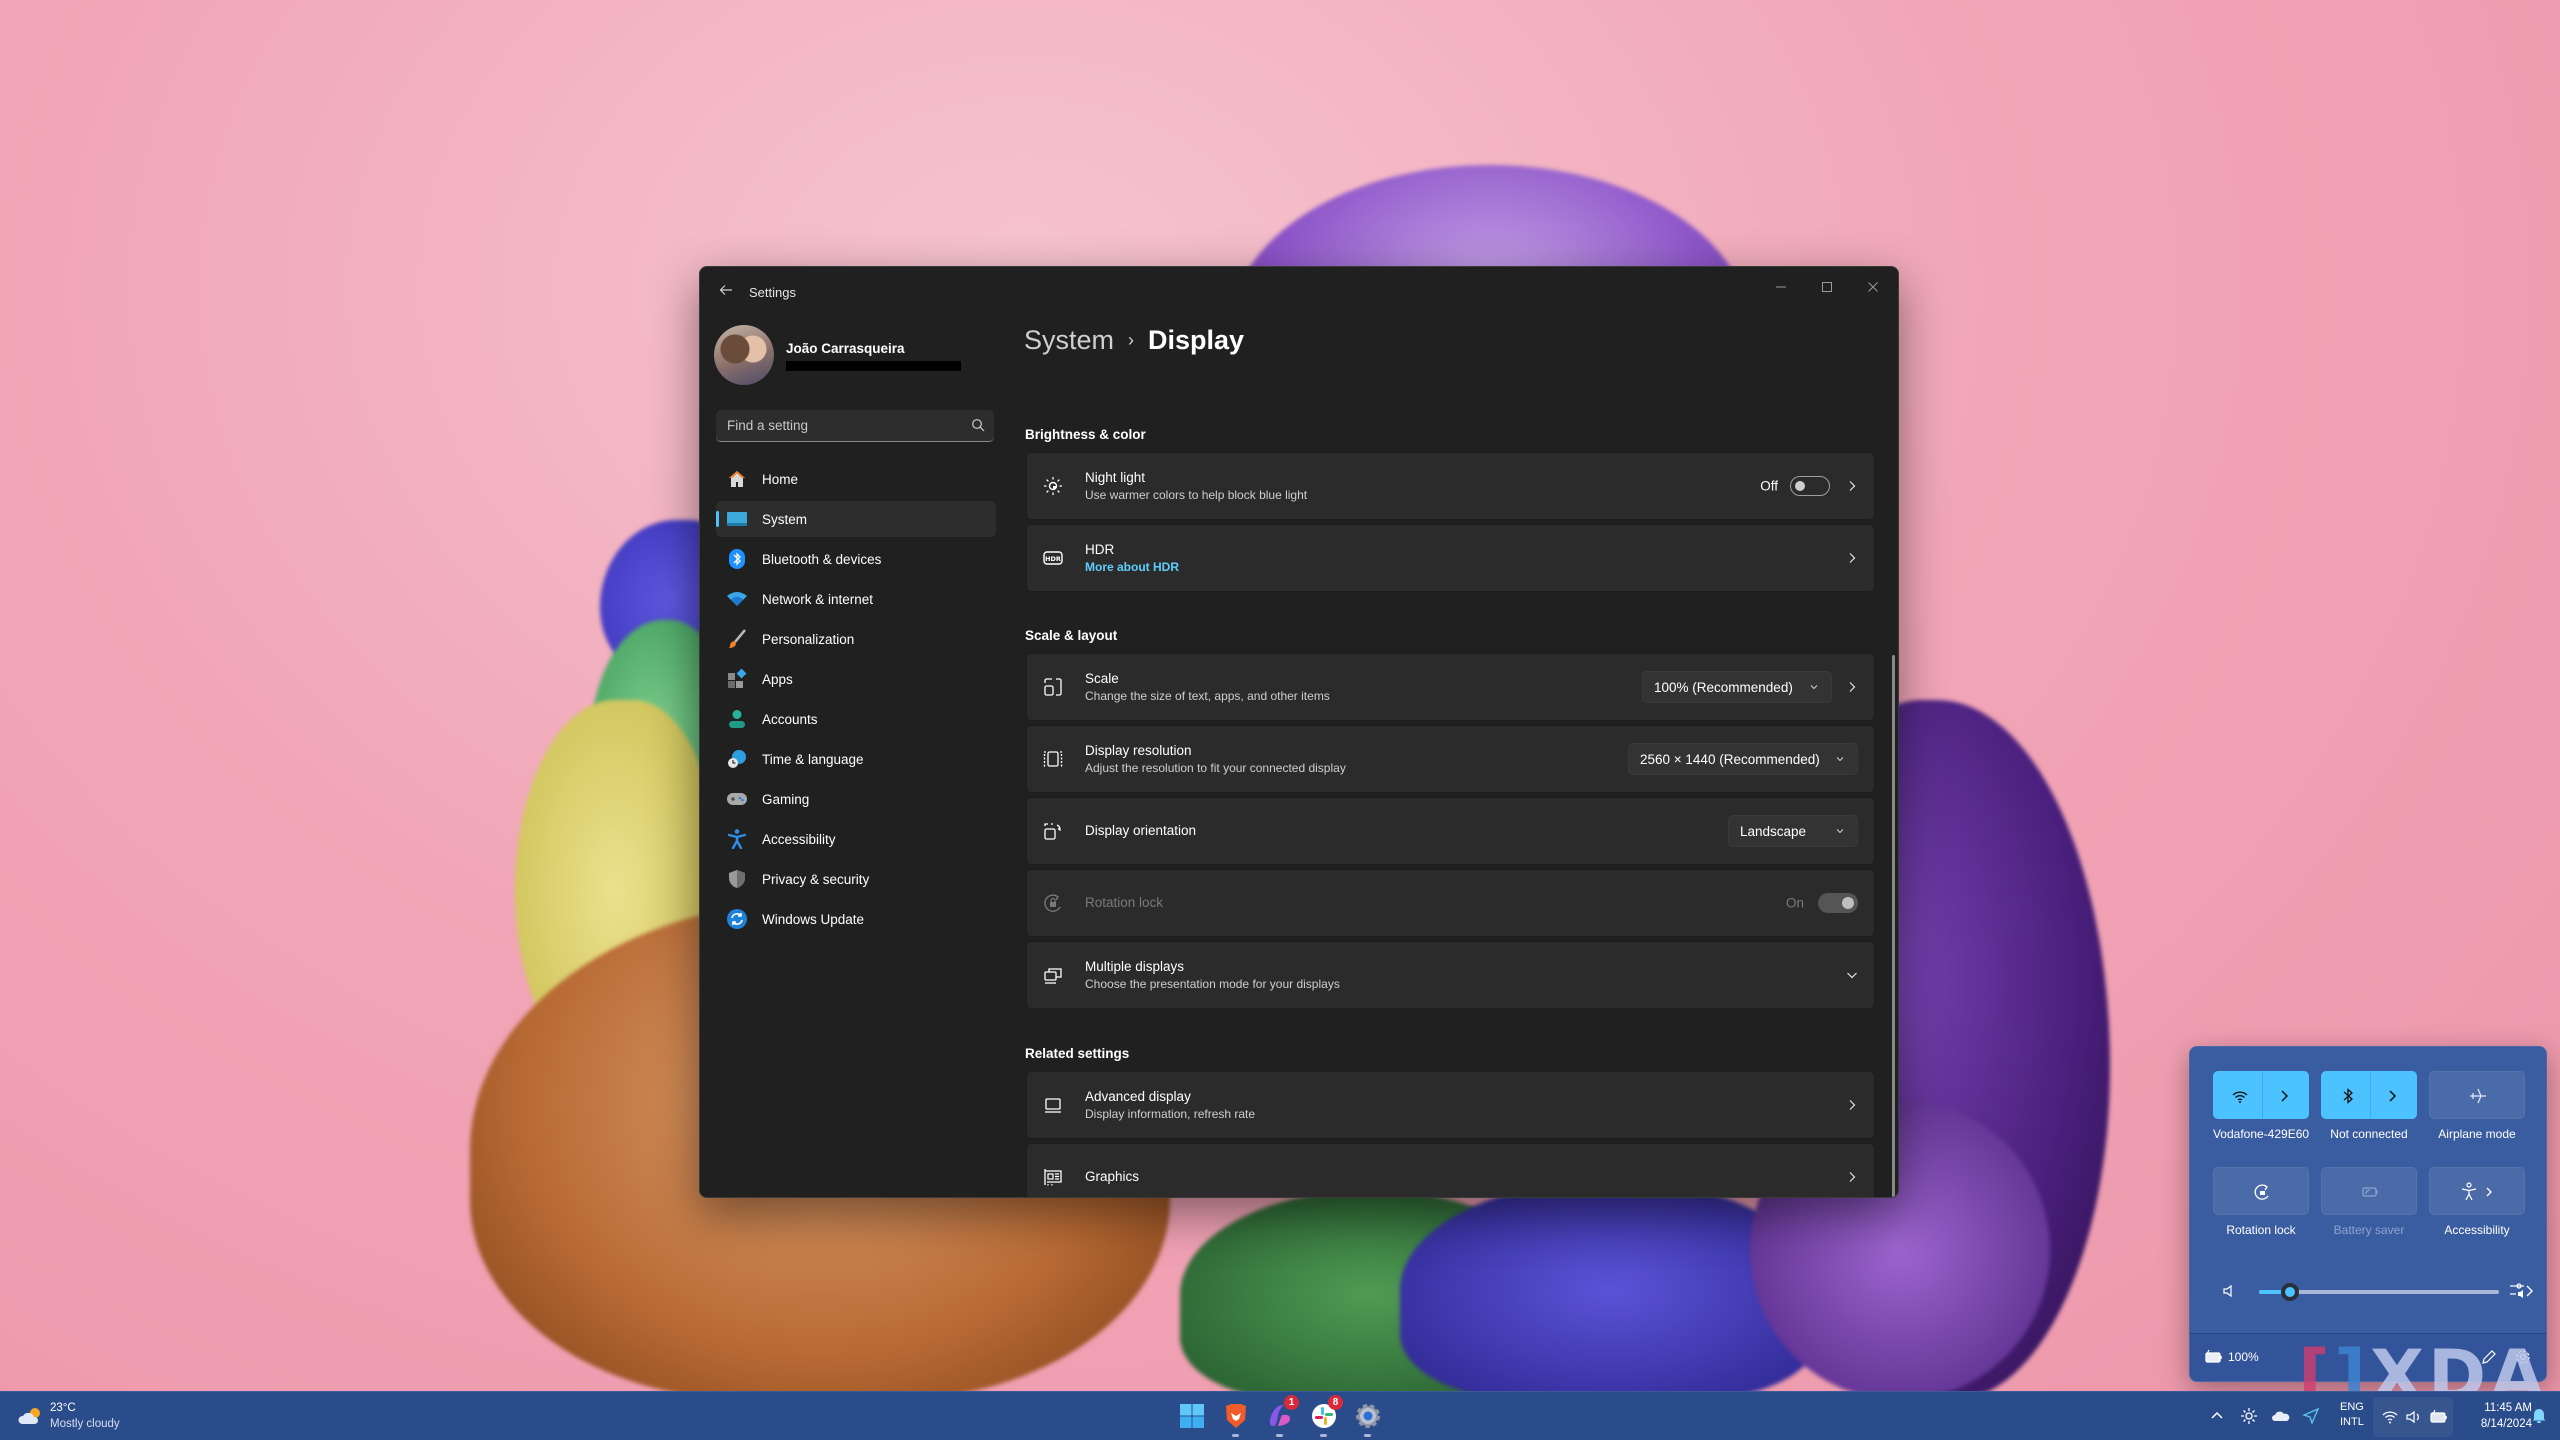  Describe the element at coordinates (2348, 1096) in the screenshot. I see `bluetooth-icon` at that location.